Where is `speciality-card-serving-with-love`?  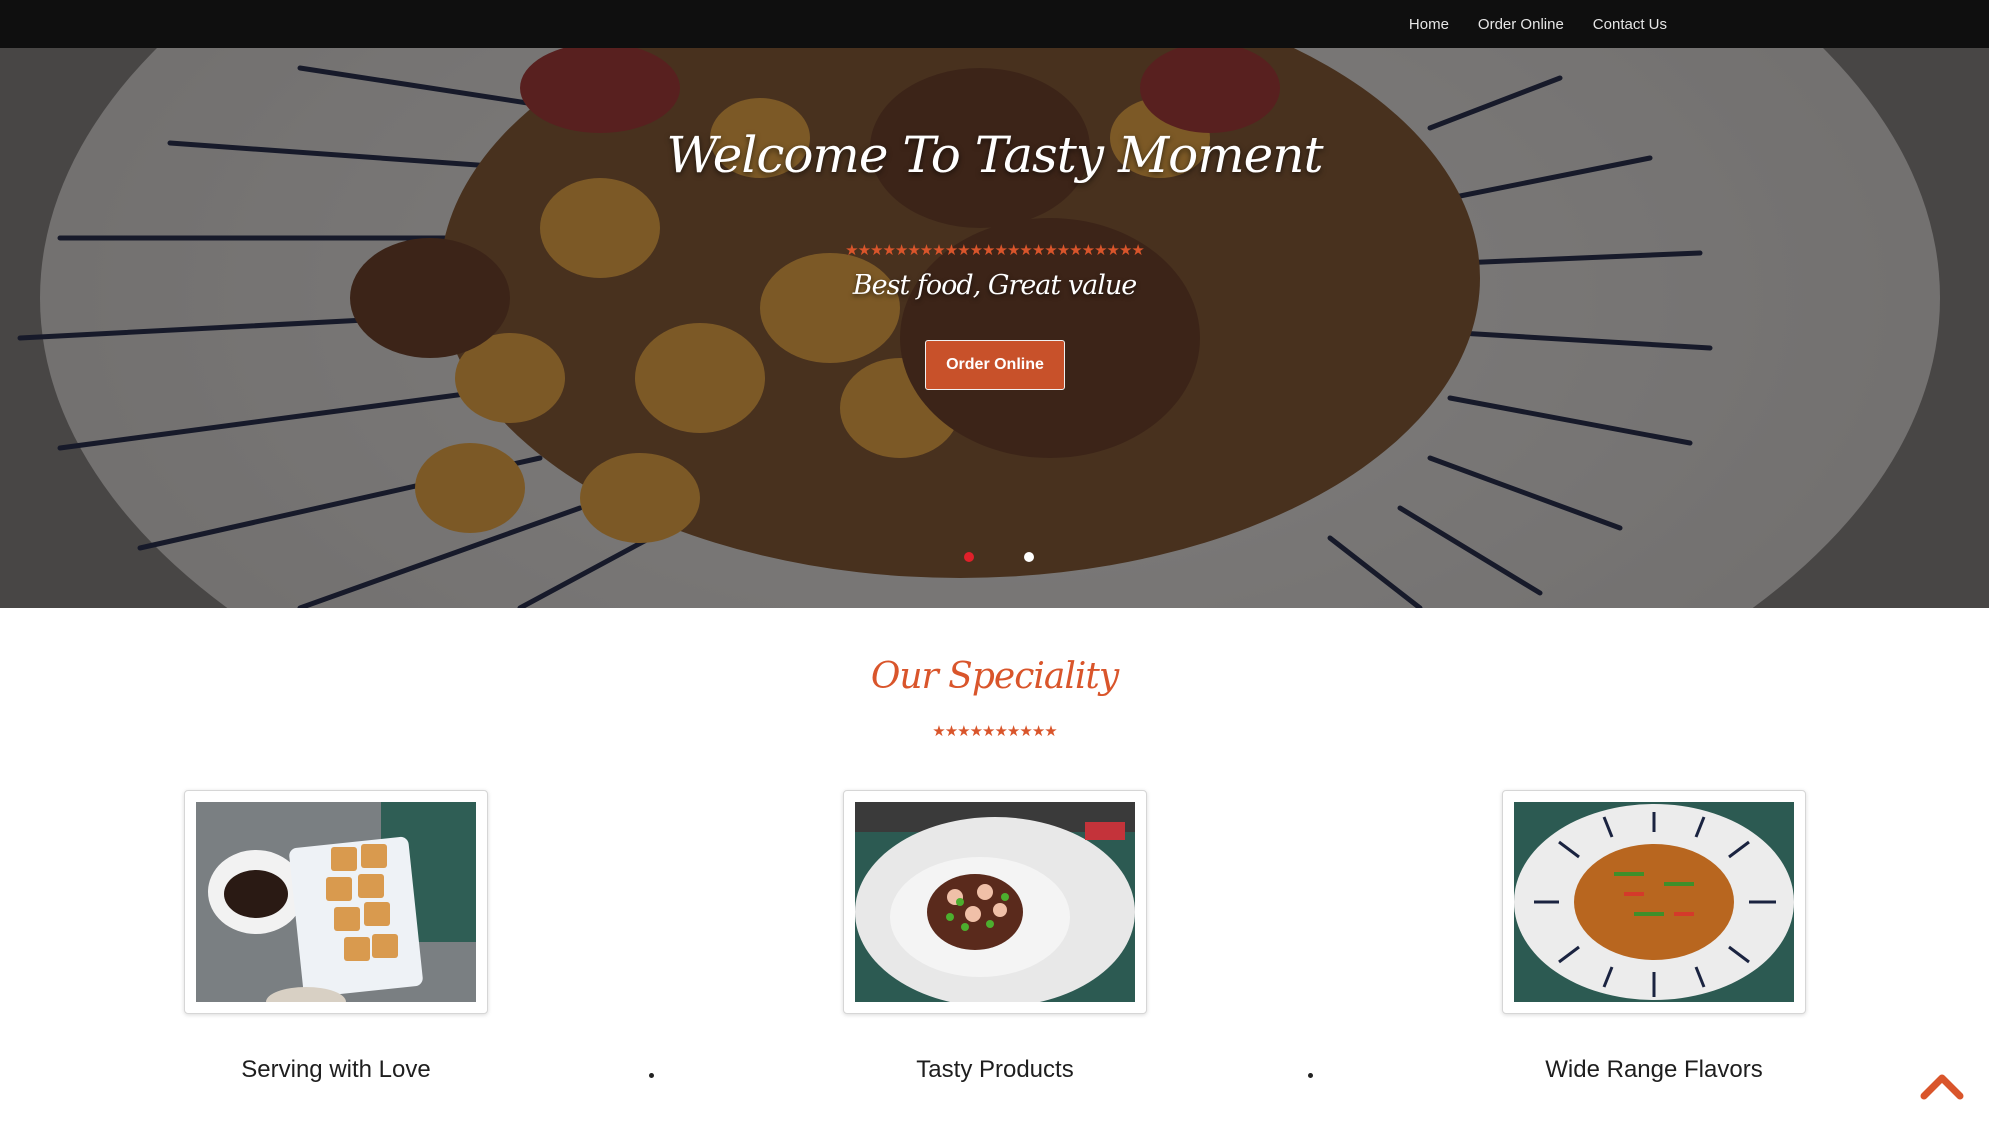 speciality-card-serving-with-love is located at coordinates (336, 902).